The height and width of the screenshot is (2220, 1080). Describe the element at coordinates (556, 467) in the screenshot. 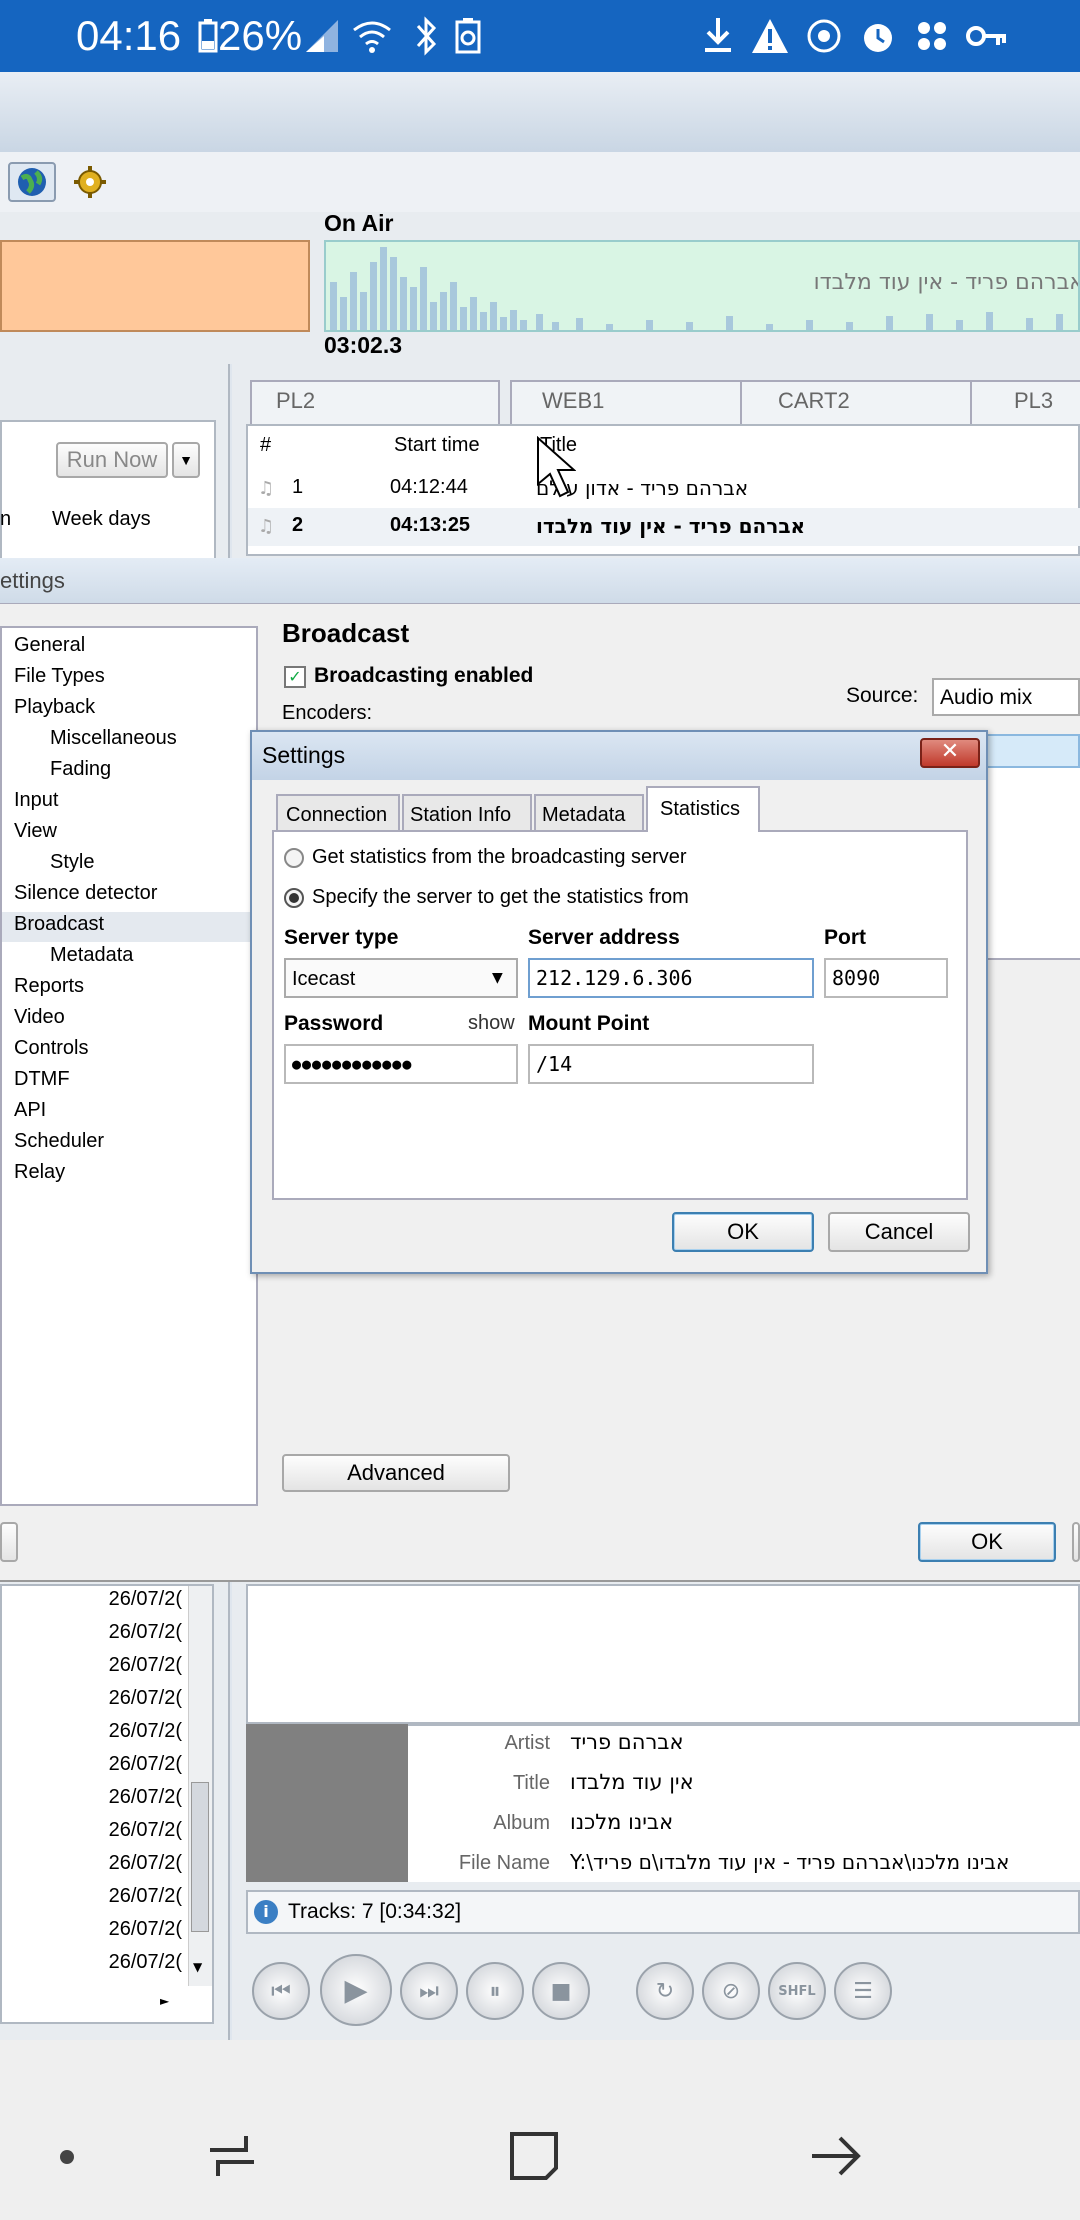

I see `mouse-cursor-icon` at that location.